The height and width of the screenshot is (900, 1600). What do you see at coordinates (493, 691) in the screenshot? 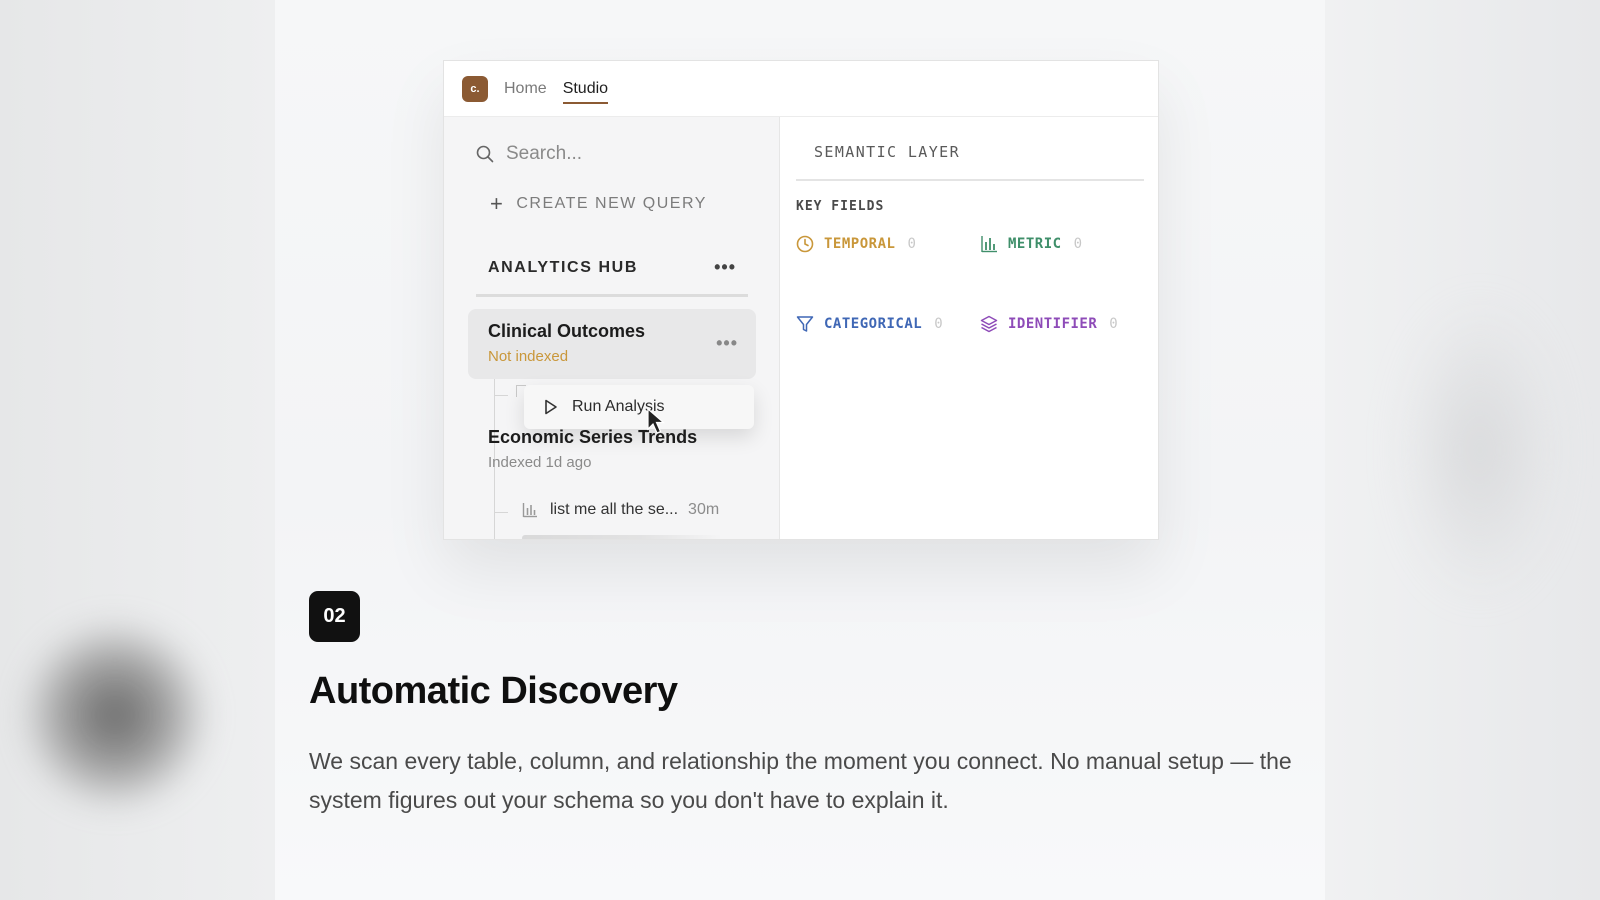
I see `feature-headline: Automatic Discovery` at bounding box center [493, 691].